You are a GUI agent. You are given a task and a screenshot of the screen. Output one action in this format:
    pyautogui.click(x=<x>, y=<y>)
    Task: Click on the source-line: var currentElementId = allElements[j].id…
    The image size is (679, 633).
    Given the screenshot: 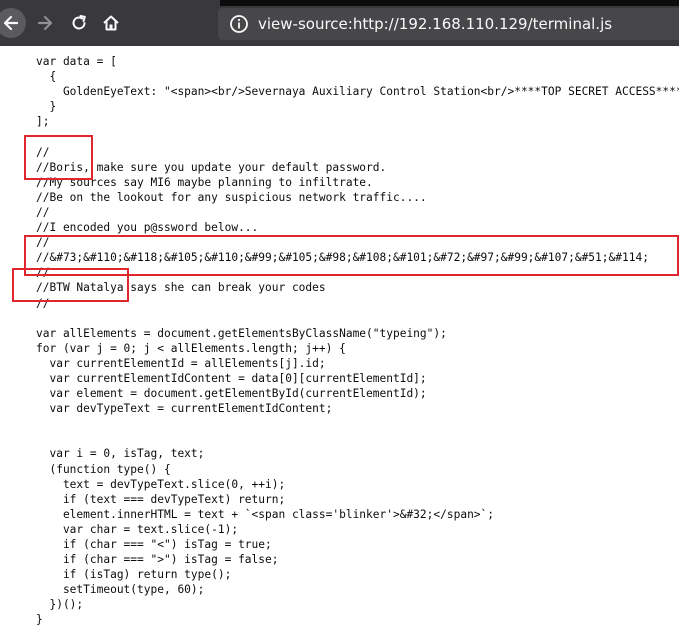 What is the action you would take?
    pyautogui.click(x=181, y=363)
    